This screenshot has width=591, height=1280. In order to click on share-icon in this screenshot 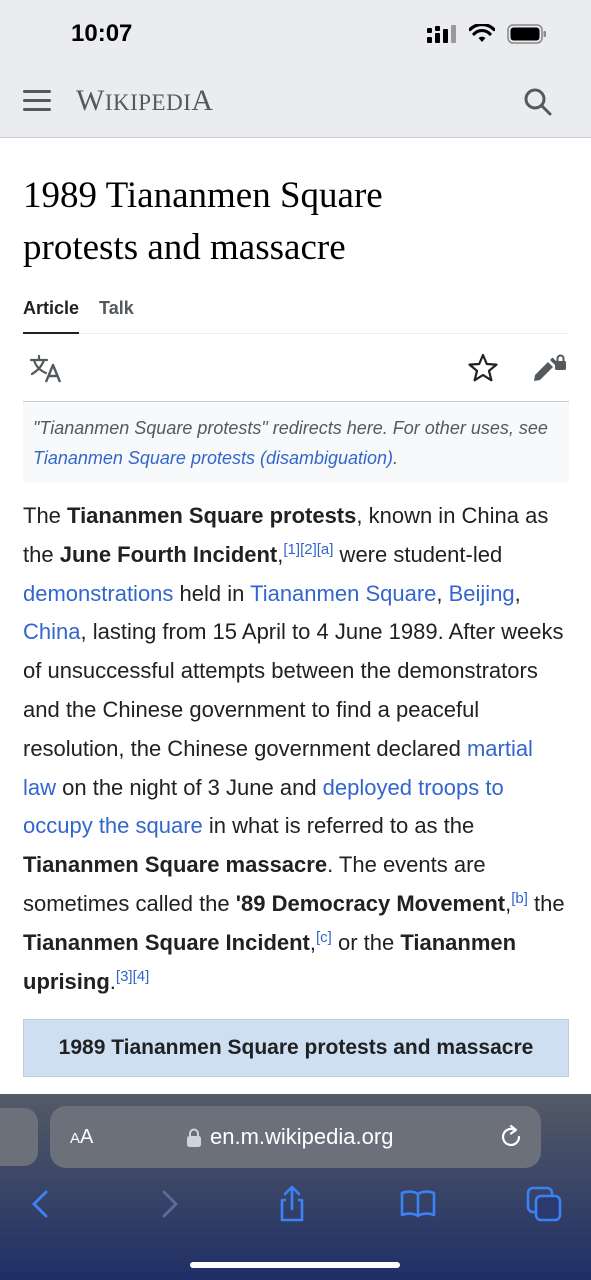, I will do `click(292, 1204)`.